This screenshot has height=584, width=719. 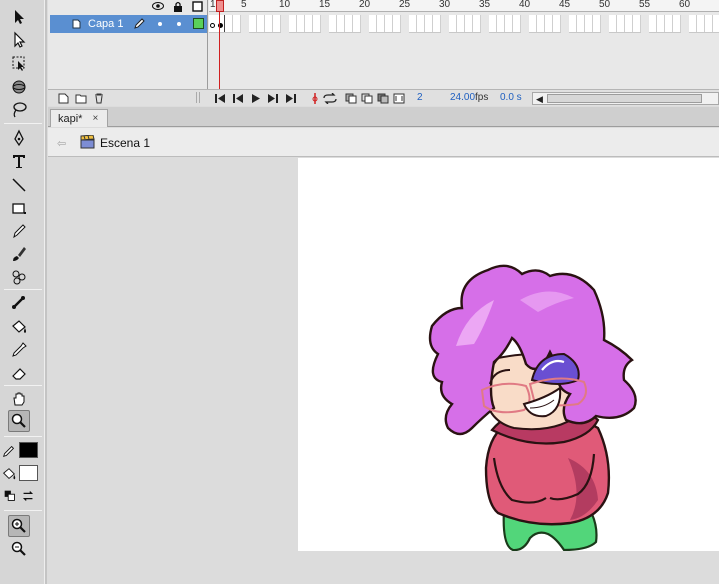 I want to click on close-icon: ×, so click(x=95, y=118).